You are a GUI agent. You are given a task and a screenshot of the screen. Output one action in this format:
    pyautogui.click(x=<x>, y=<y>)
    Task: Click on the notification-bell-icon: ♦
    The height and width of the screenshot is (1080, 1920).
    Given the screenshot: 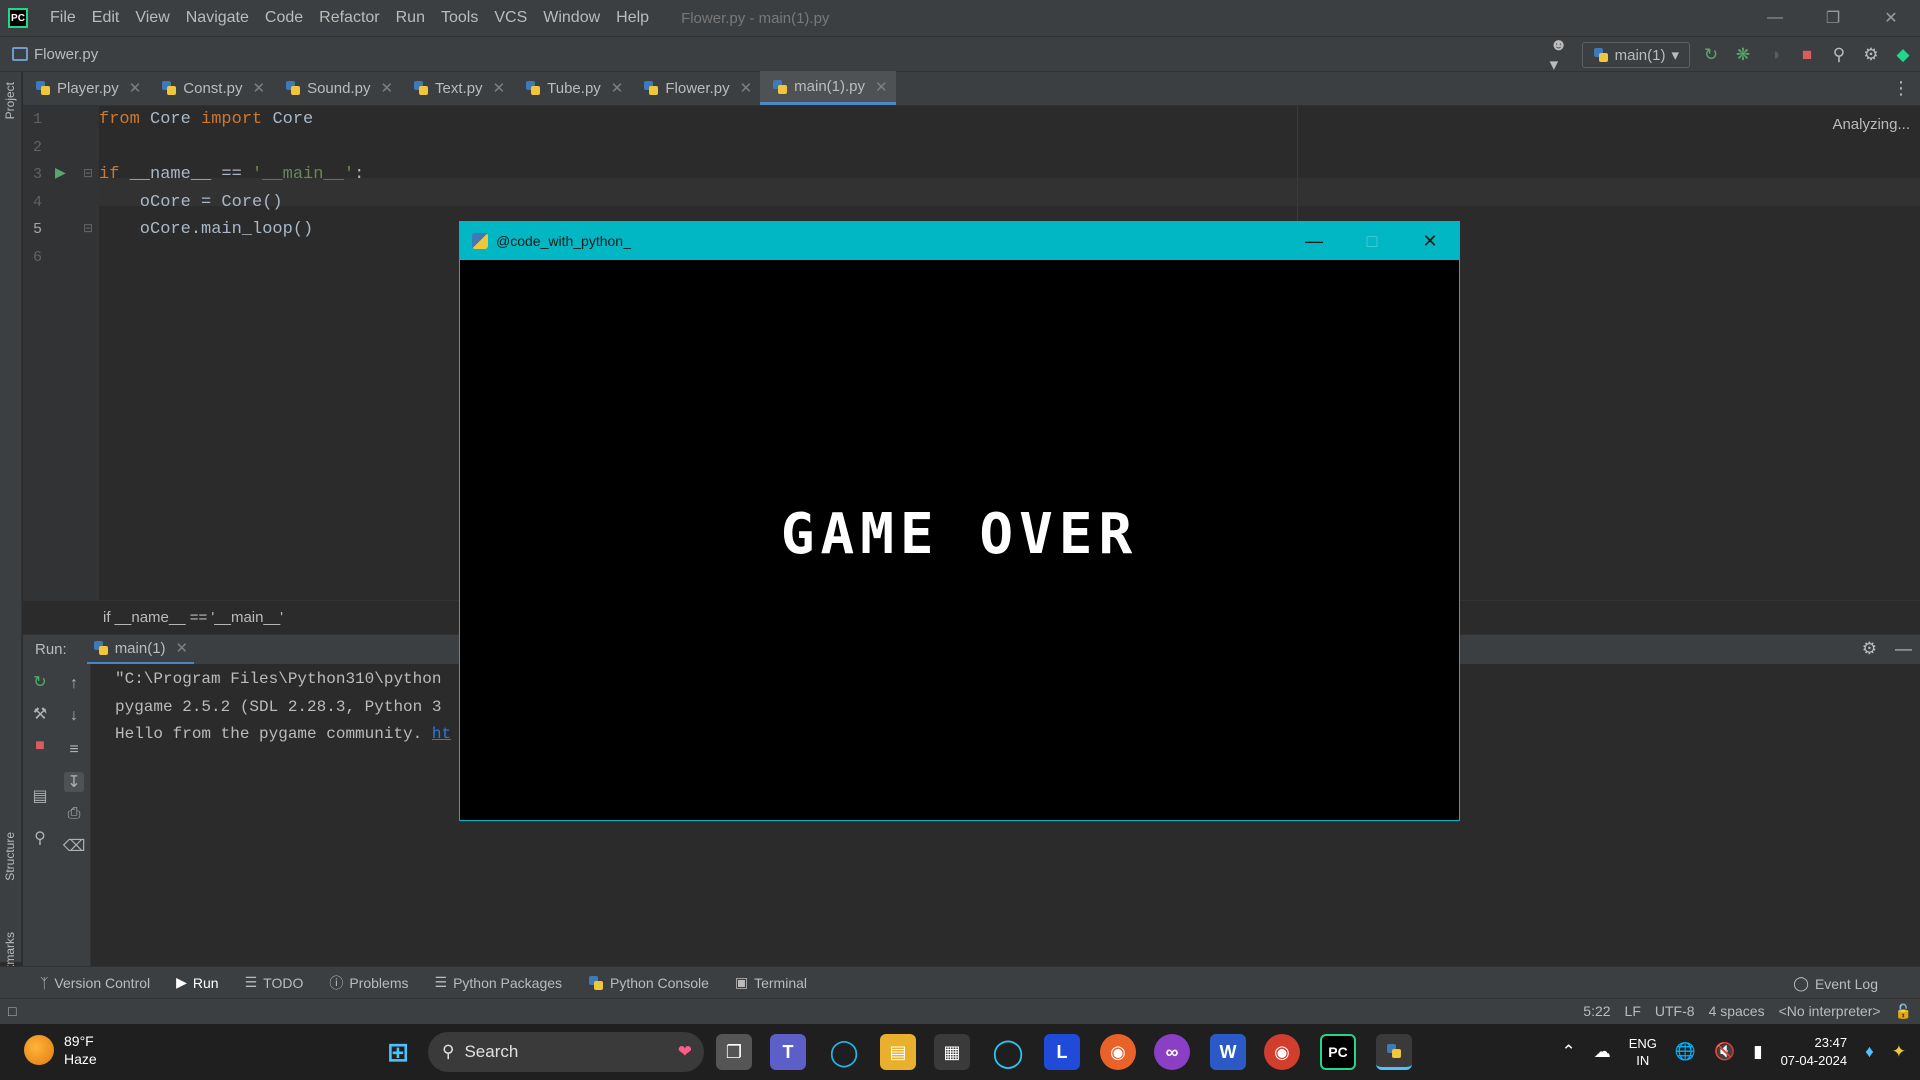 What is the action you would take?
    pyautogui.click(x=1869, y=1052)
    